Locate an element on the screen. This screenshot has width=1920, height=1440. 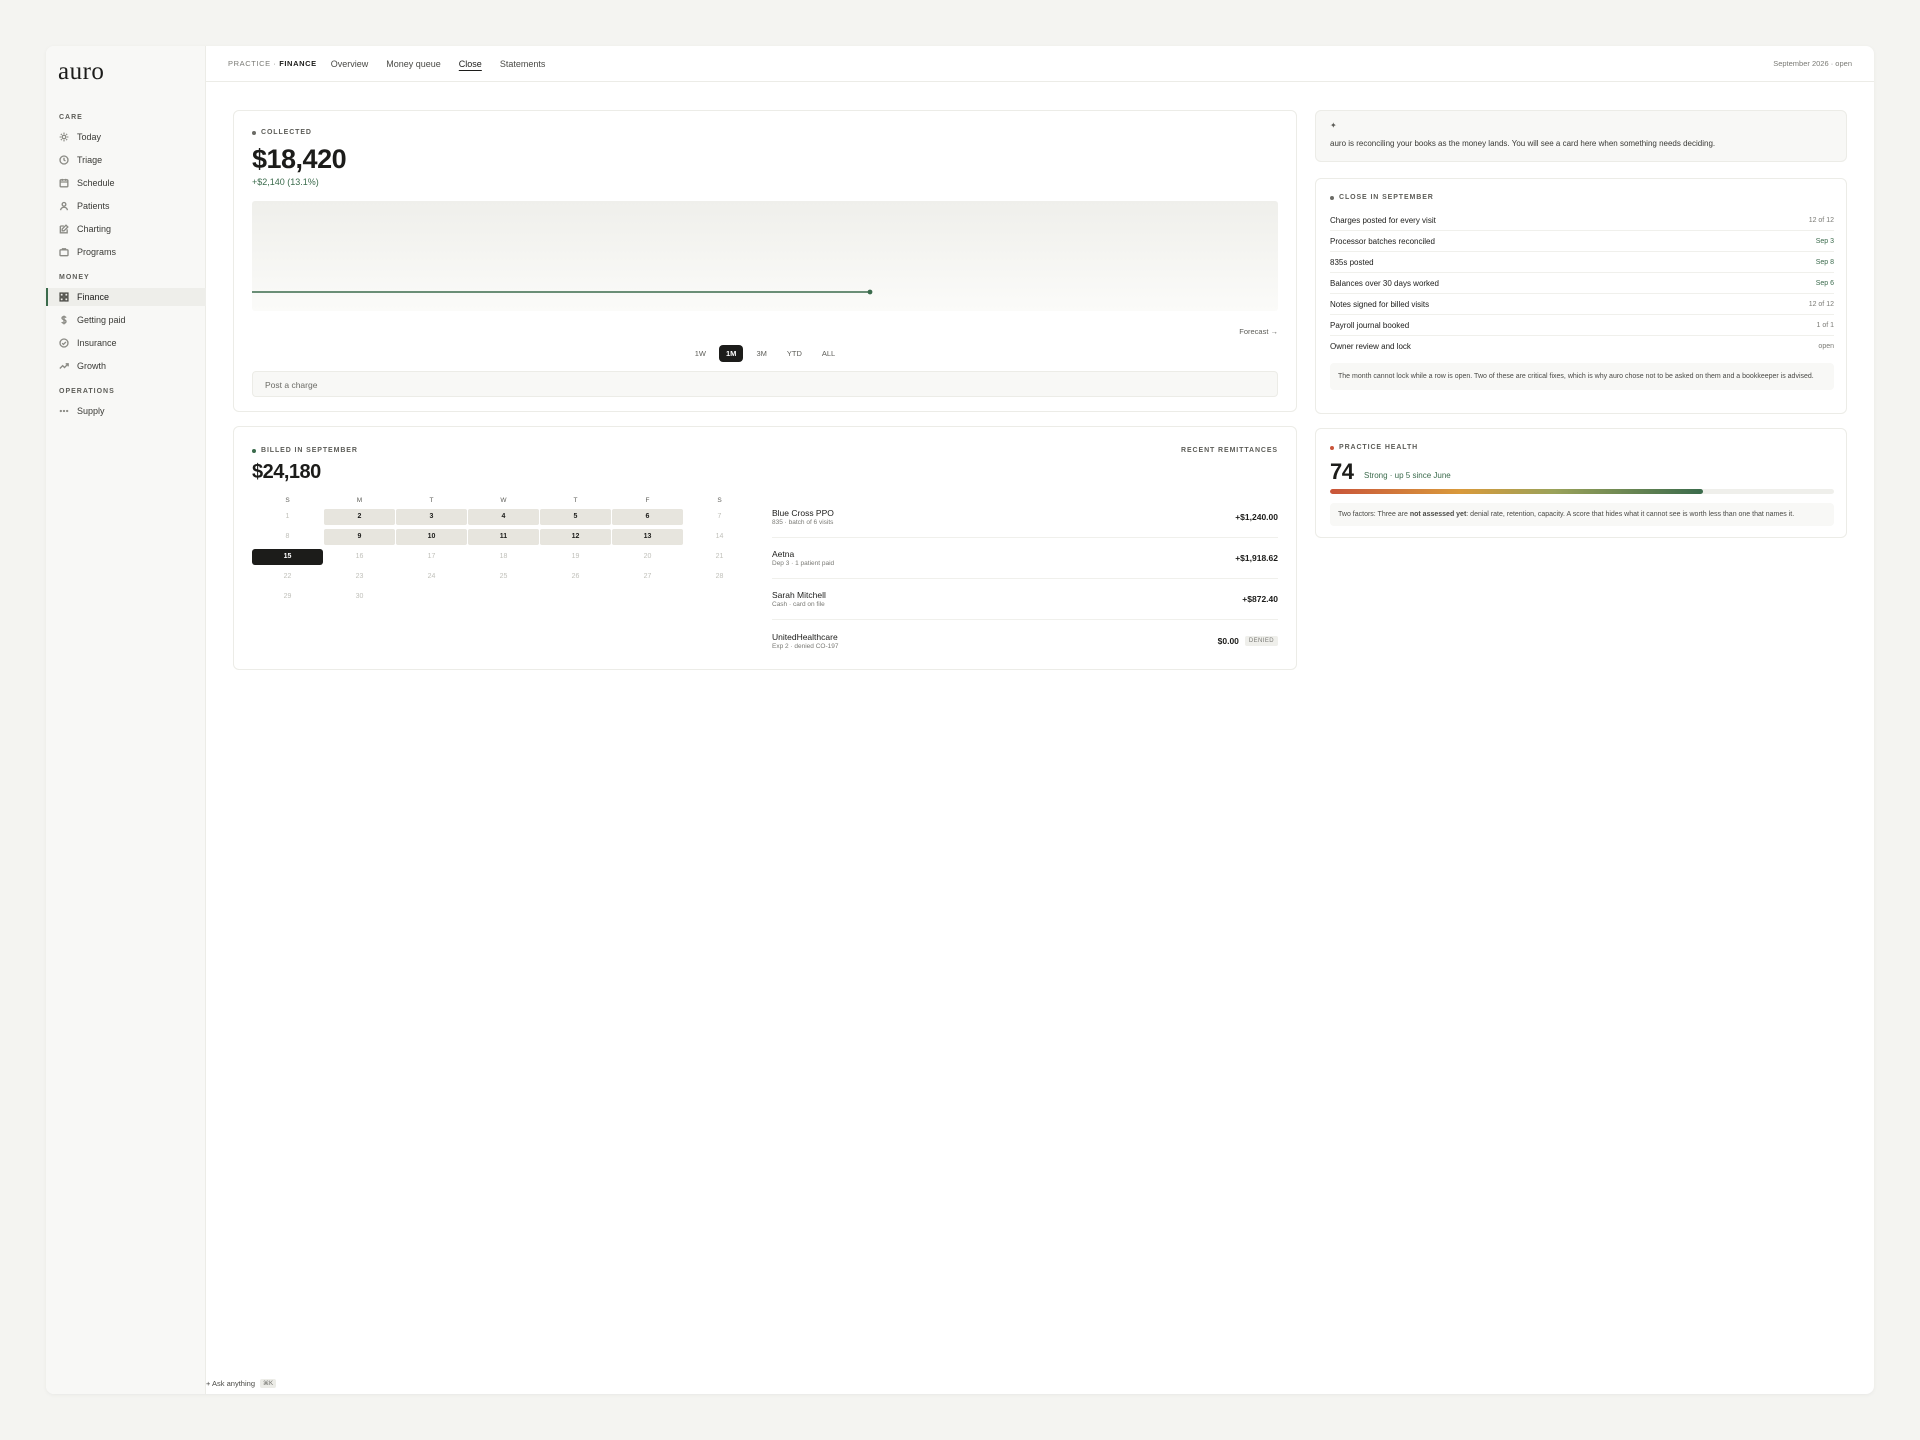
calendar-day: 10 is located at coordinates (431, 537).